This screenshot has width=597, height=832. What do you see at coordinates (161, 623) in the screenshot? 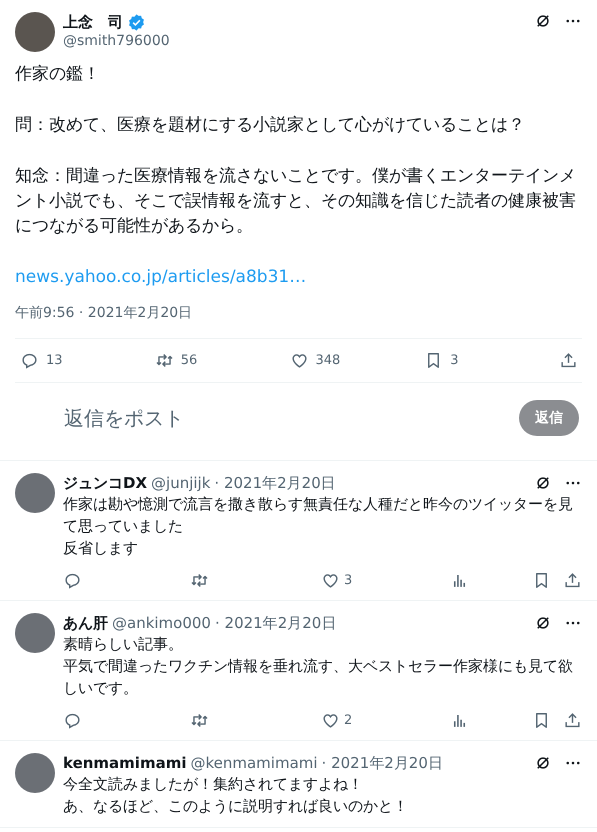
I see `user-handle: @ankimo000` at bounding box center [161, 623].